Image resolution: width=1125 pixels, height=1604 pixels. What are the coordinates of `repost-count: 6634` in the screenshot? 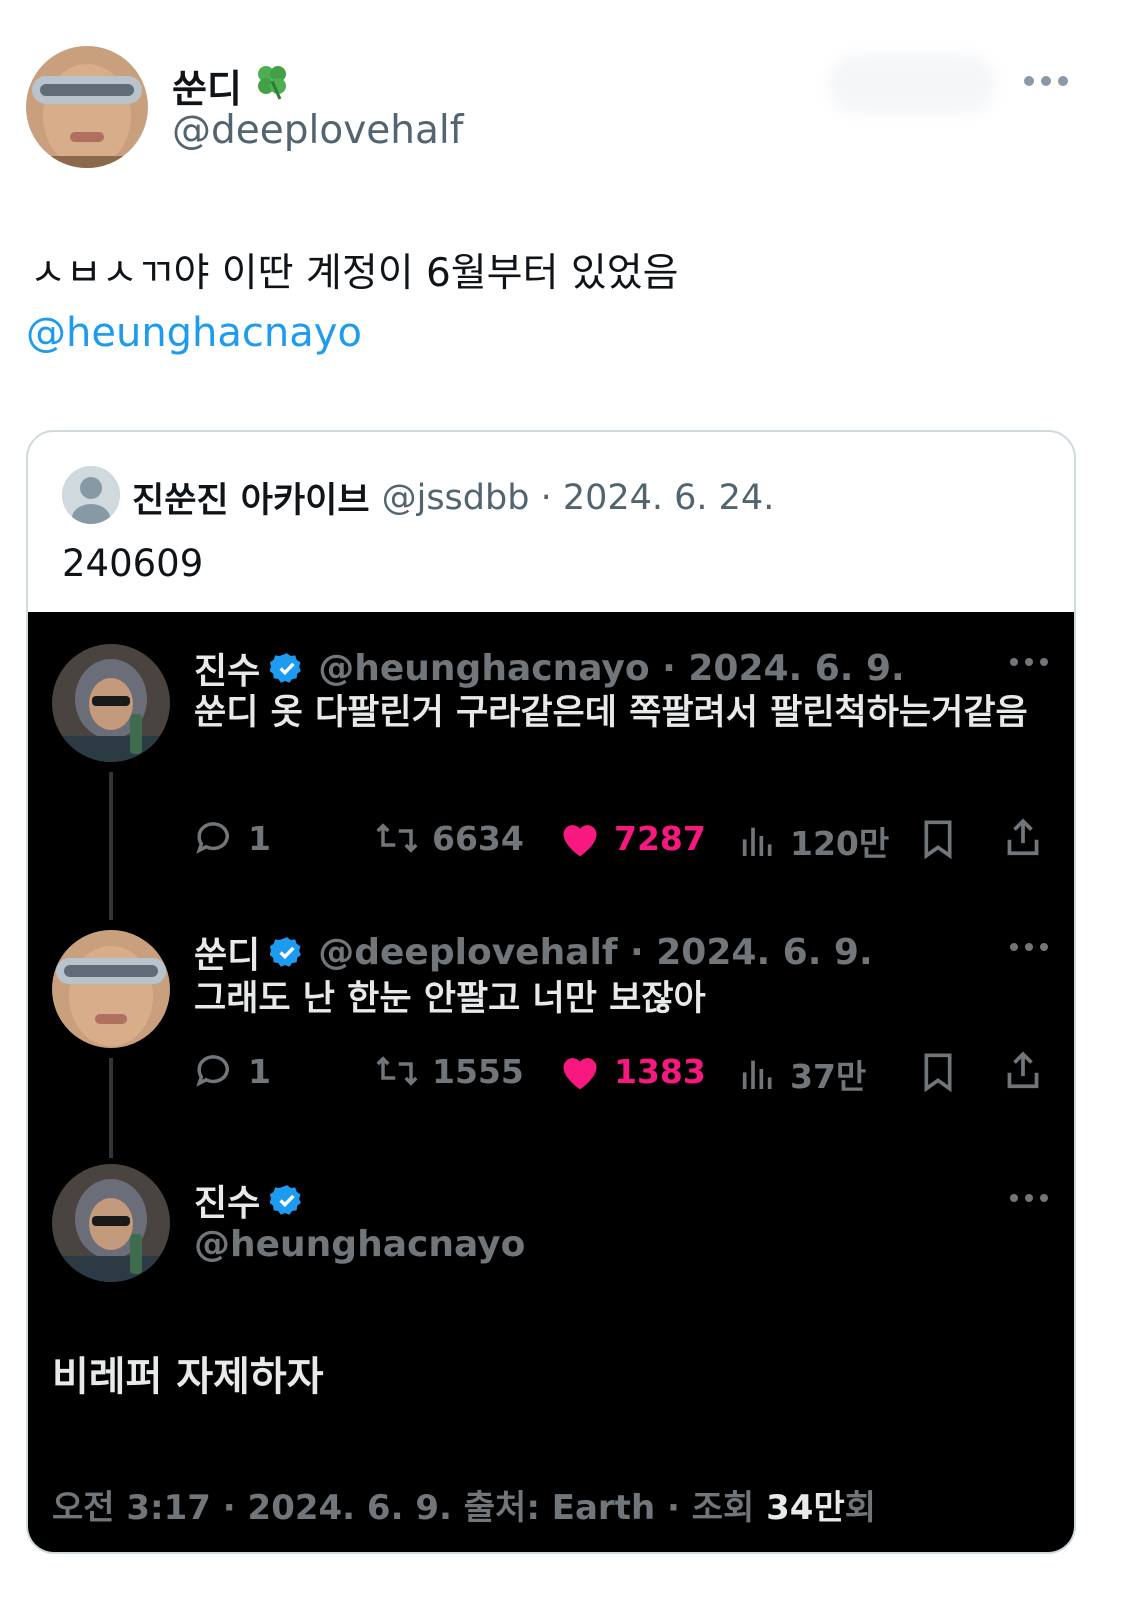 It's located at (478, 838).